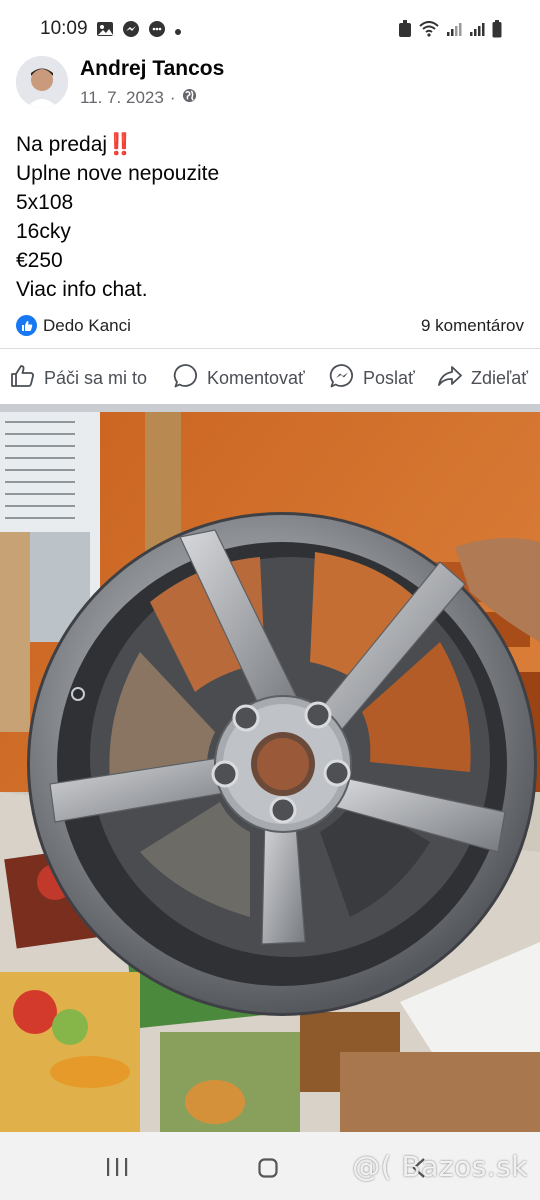 This screenshot has width=540, height=1200. What do you see at coordinates (270, 348) in the screenshot?
I see `divider` at bounding box center [270, 348].